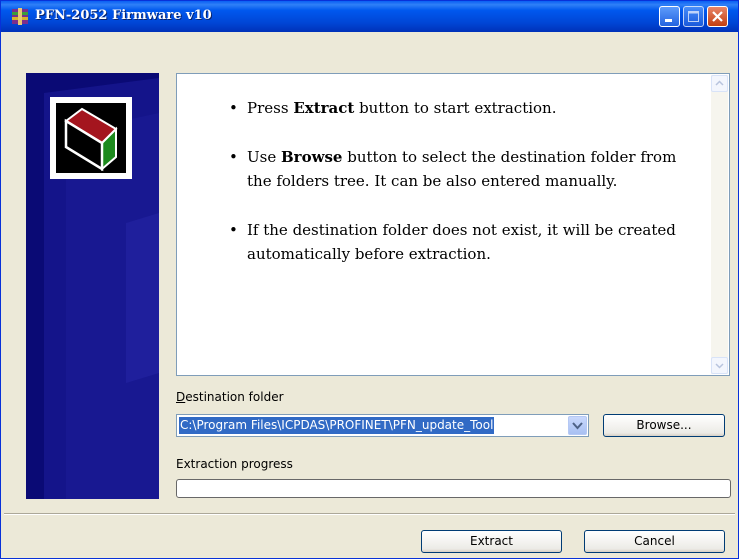 Image resolution: width=739 pixels, height=559 pixels. I want to click on vertical-scrollbar, so click(719, 224).